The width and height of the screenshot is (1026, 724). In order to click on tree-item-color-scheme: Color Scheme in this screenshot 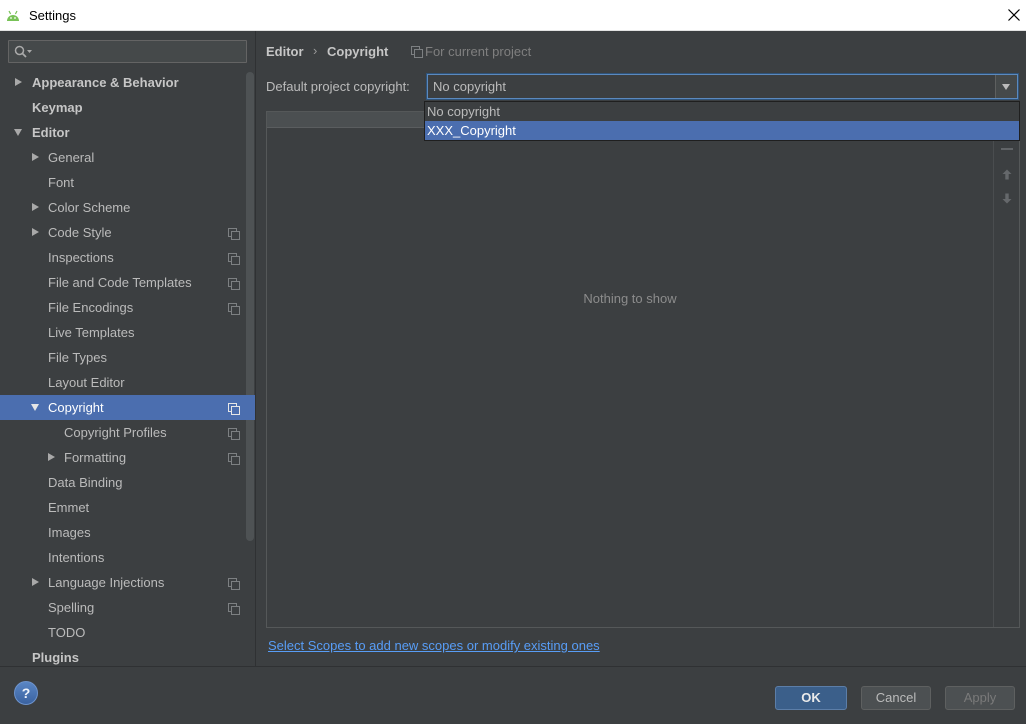, I will do `click(127, 207)`.